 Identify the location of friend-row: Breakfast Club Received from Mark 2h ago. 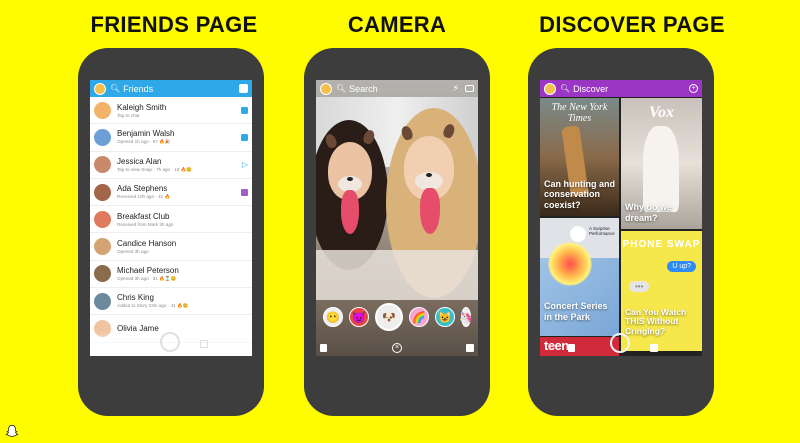
(171, 220).